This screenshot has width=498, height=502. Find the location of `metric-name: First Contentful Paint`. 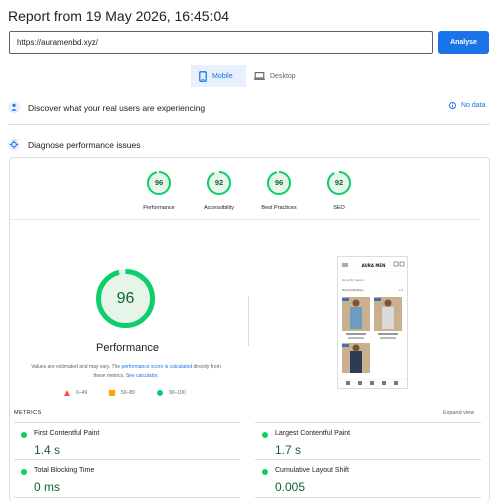

metric-name: First Contentful Paint is located at coordinates (67, 433).